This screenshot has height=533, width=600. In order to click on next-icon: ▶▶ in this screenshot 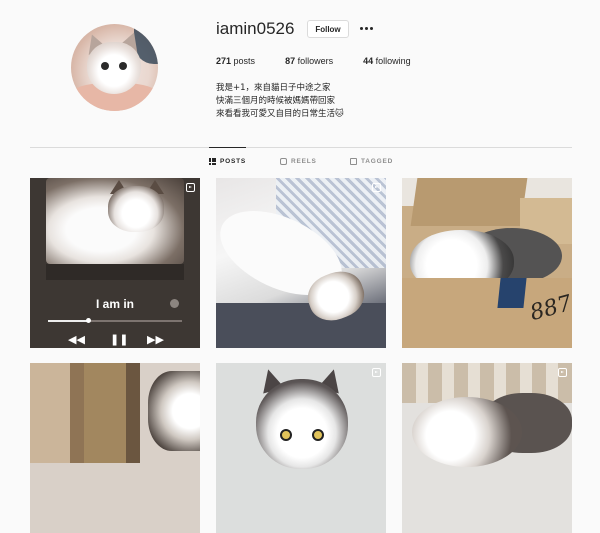, I will do `click(155, 340)`.